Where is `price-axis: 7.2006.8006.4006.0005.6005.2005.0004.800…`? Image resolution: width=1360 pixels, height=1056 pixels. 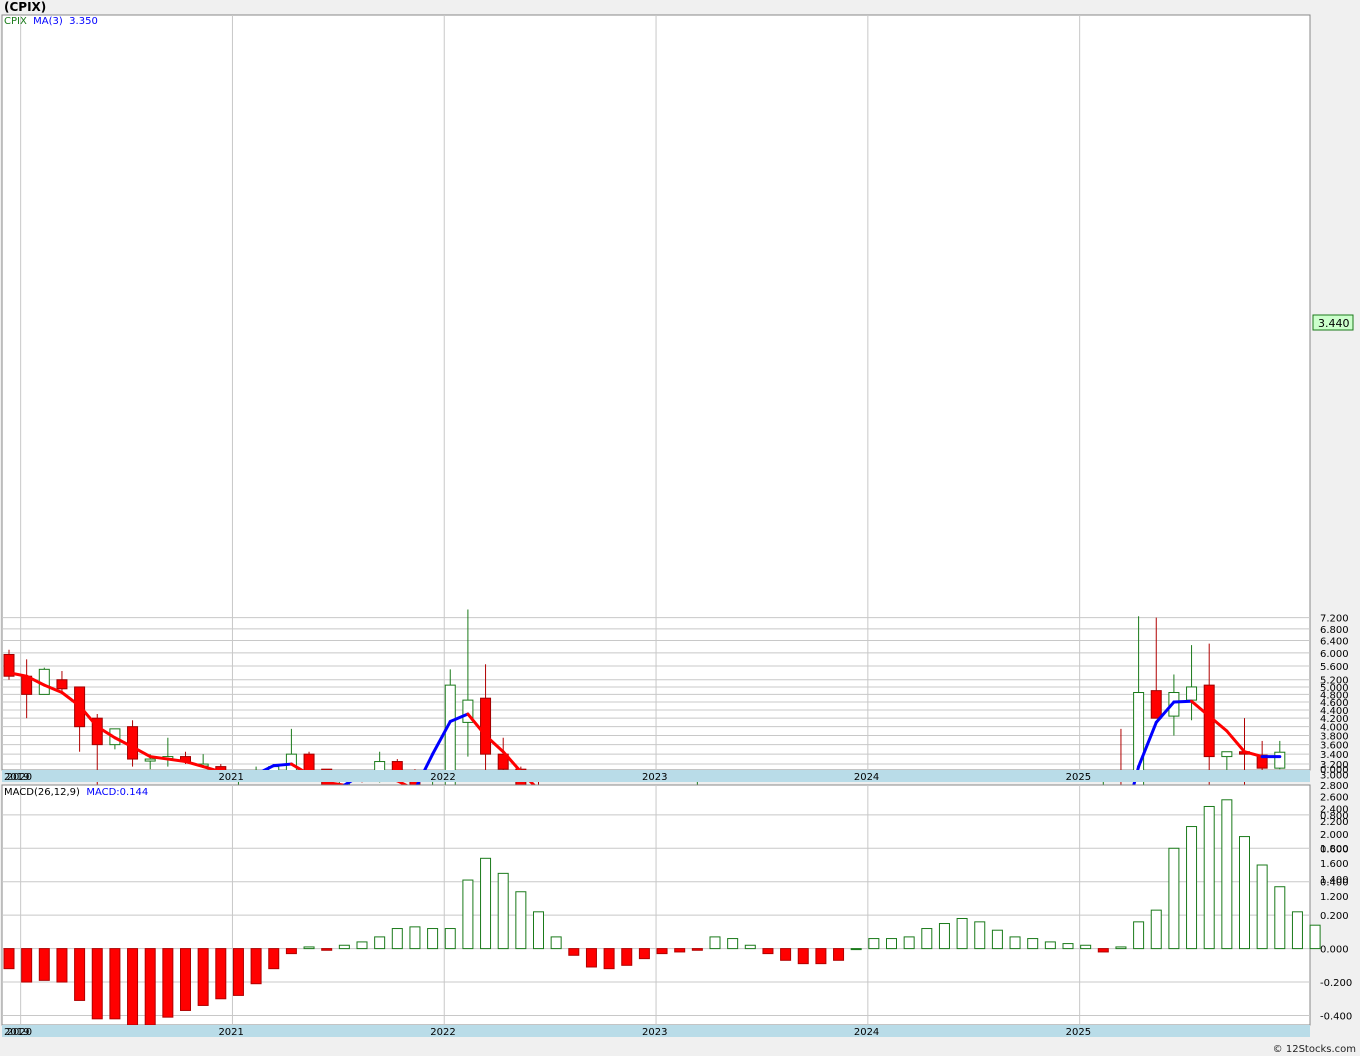
price-axis: 7.2006.8006.4006.0005.6005.2005.0004.800… is located at coordinates (1334, 758).